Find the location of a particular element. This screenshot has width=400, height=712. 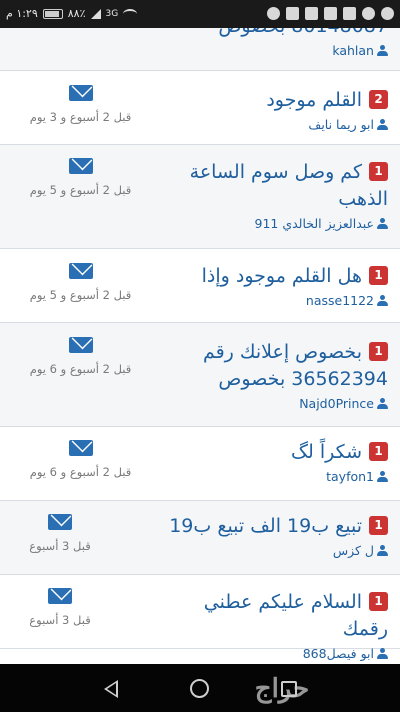

author-name: عبدالعزيز الخالدي 911 is located at coordinates (314, 223).